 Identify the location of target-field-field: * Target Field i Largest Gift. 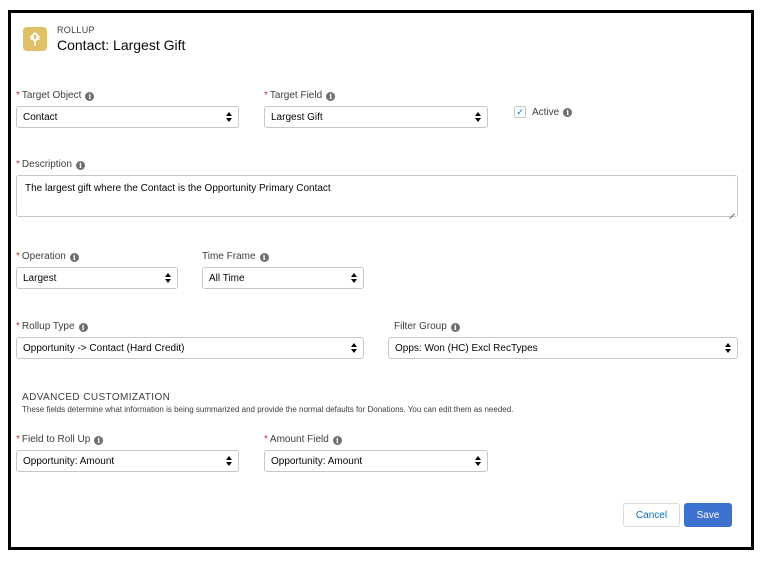
(376, 108).